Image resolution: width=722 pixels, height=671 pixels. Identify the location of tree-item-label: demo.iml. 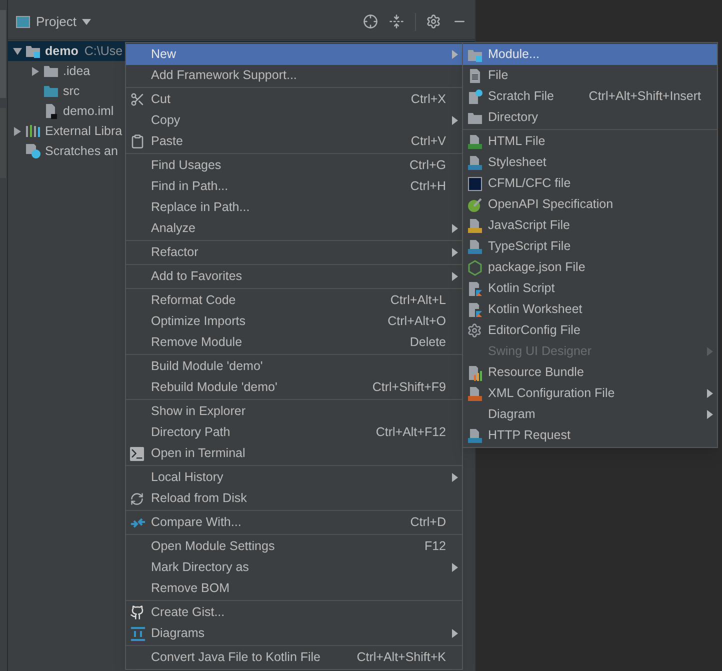
(88, 111).